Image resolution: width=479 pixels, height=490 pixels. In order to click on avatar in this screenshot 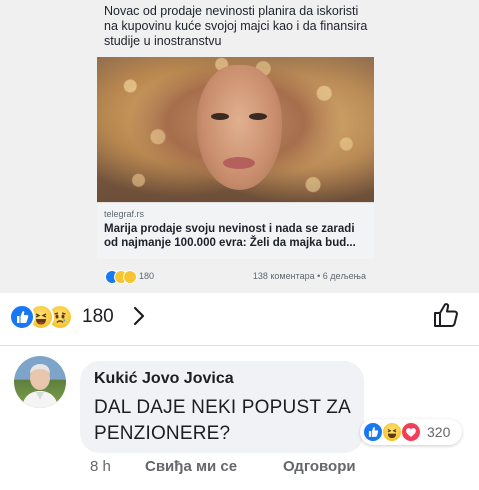, I will do `click(40, 382)`.